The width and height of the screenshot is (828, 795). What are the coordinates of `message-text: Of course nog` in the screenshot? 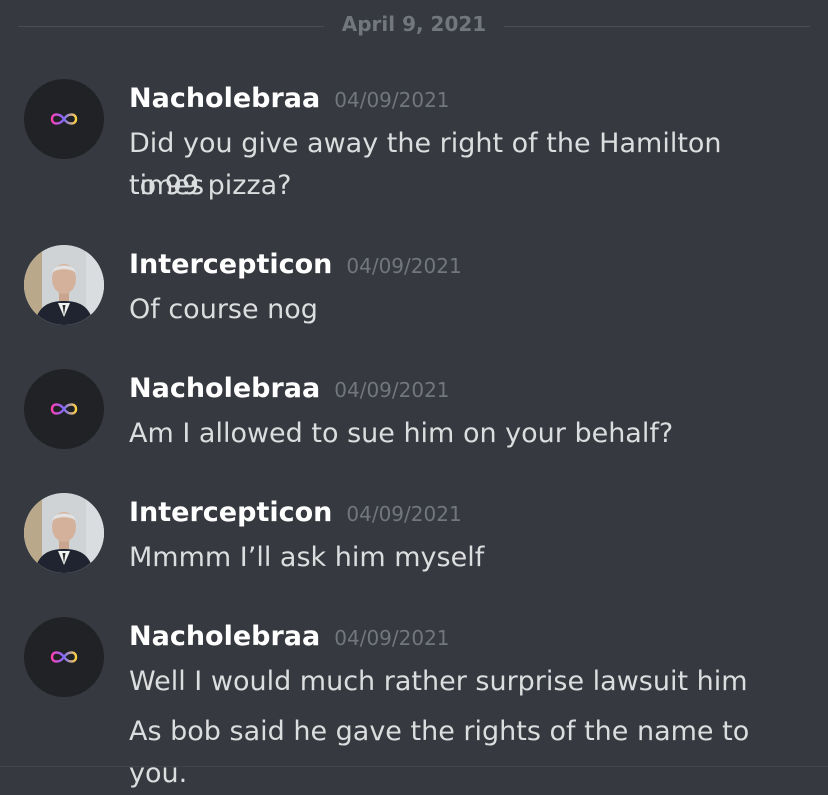 It's located at (223, 309).